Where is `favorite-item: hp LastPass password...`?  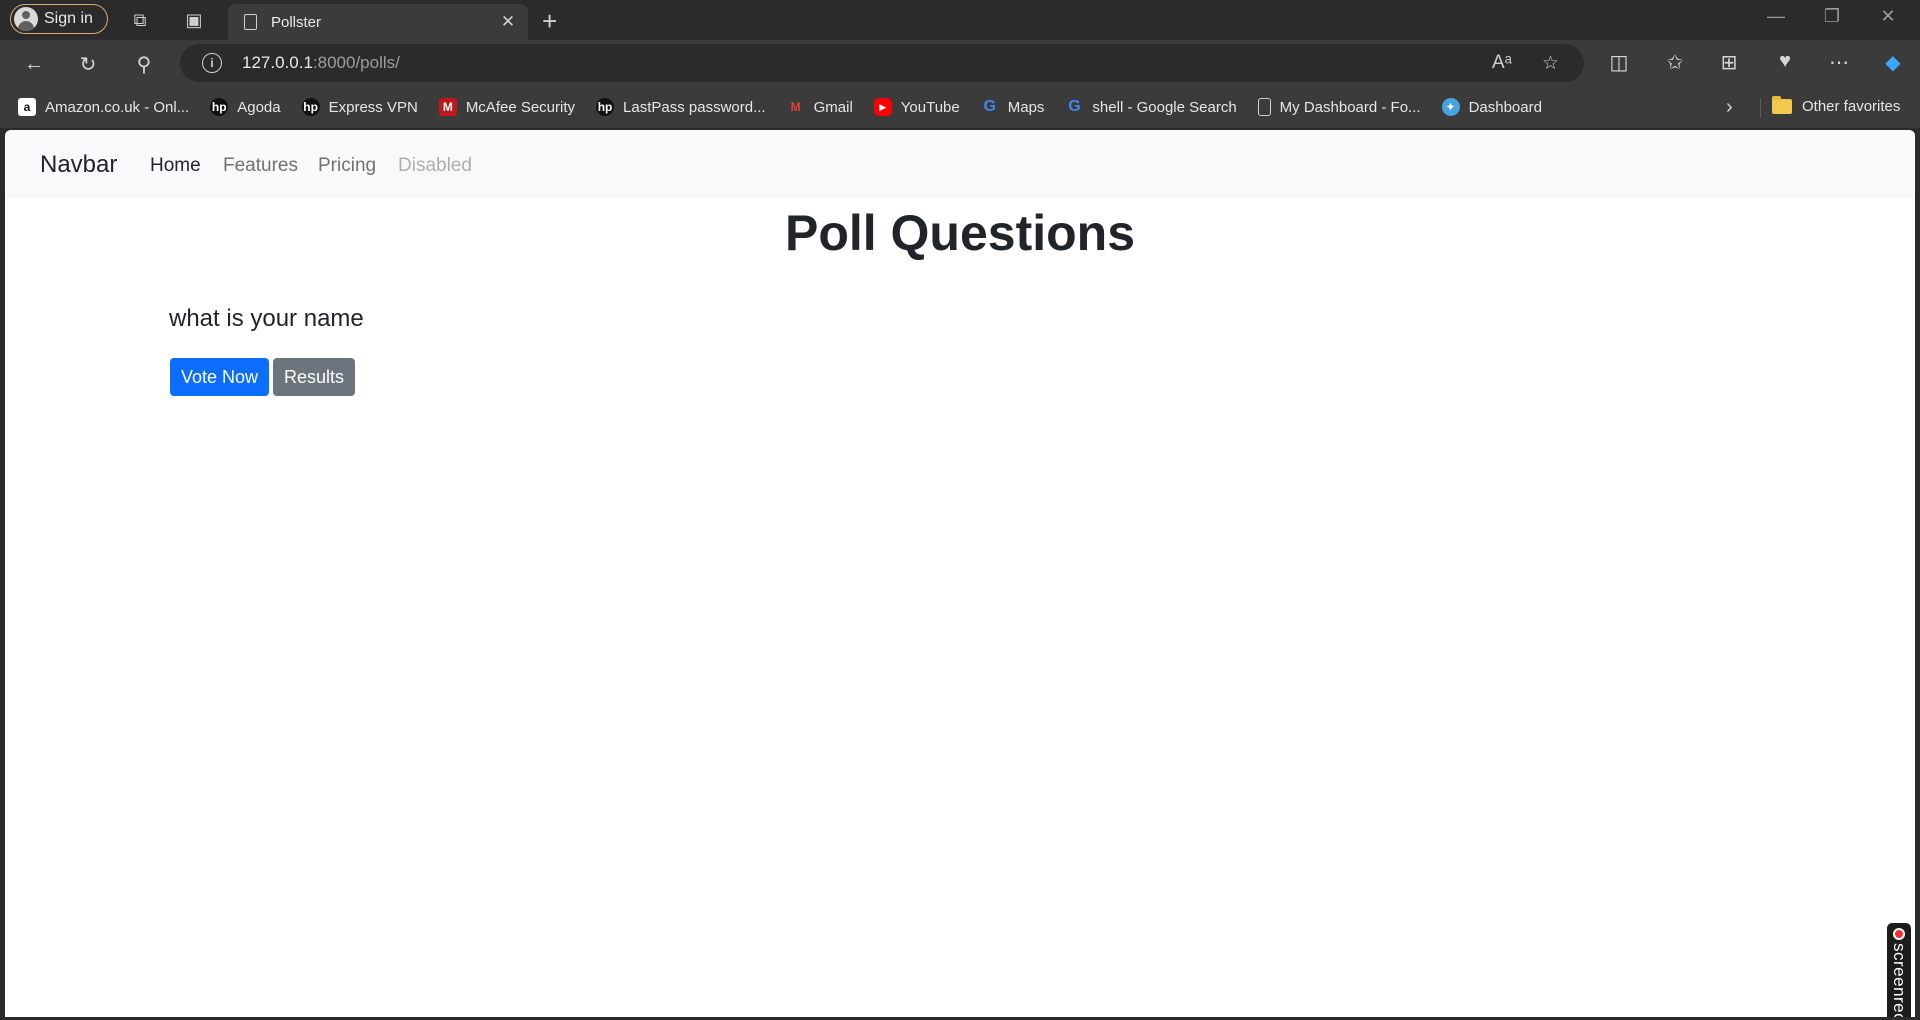 favorite-item: hp LastPass password... is located at coordinates (681, 107).